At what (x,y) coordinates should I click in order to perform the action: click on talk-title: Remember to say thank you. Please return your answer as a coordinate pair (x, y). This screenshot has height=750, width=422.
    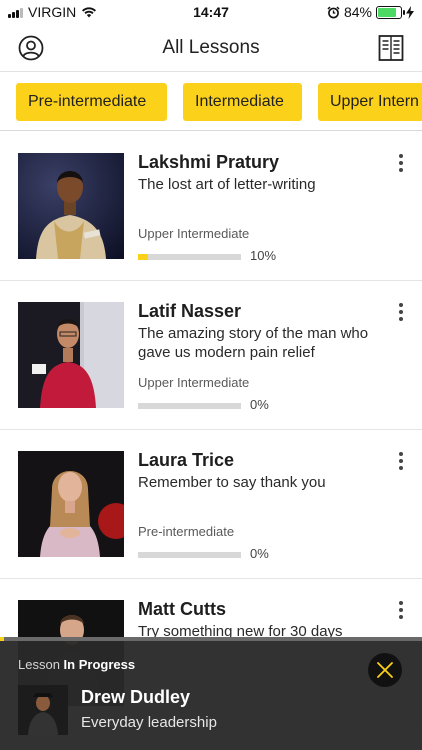
    Looking at the image, I should click on (232, 482).